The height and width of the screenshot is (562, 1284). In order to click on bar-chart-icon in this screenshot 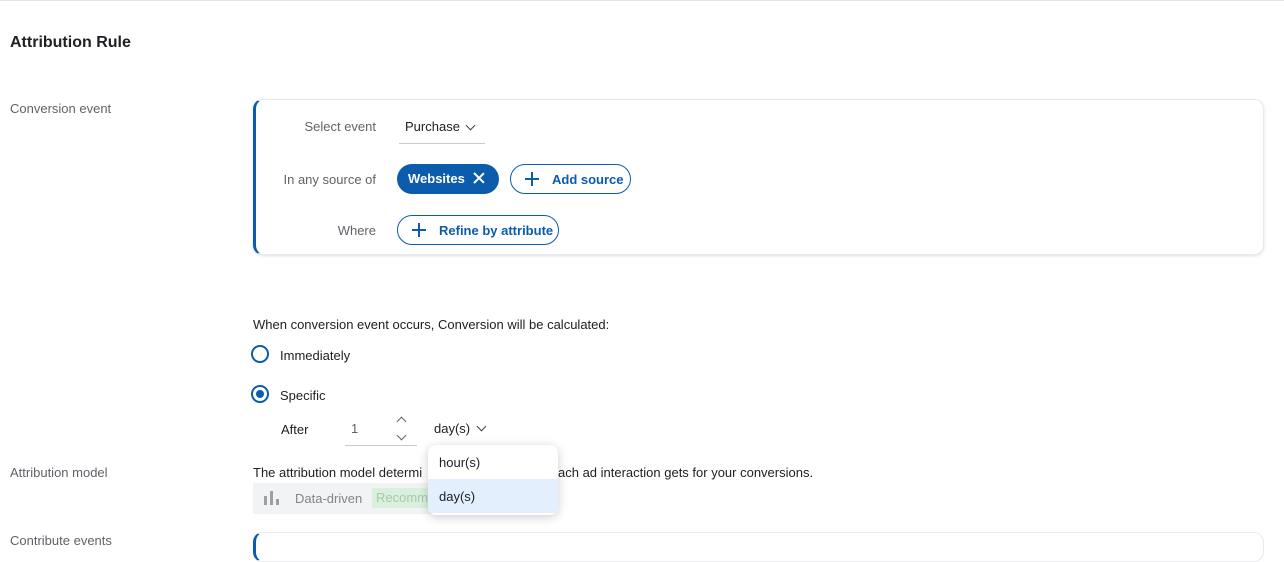, I will do `click(272, 498)`.